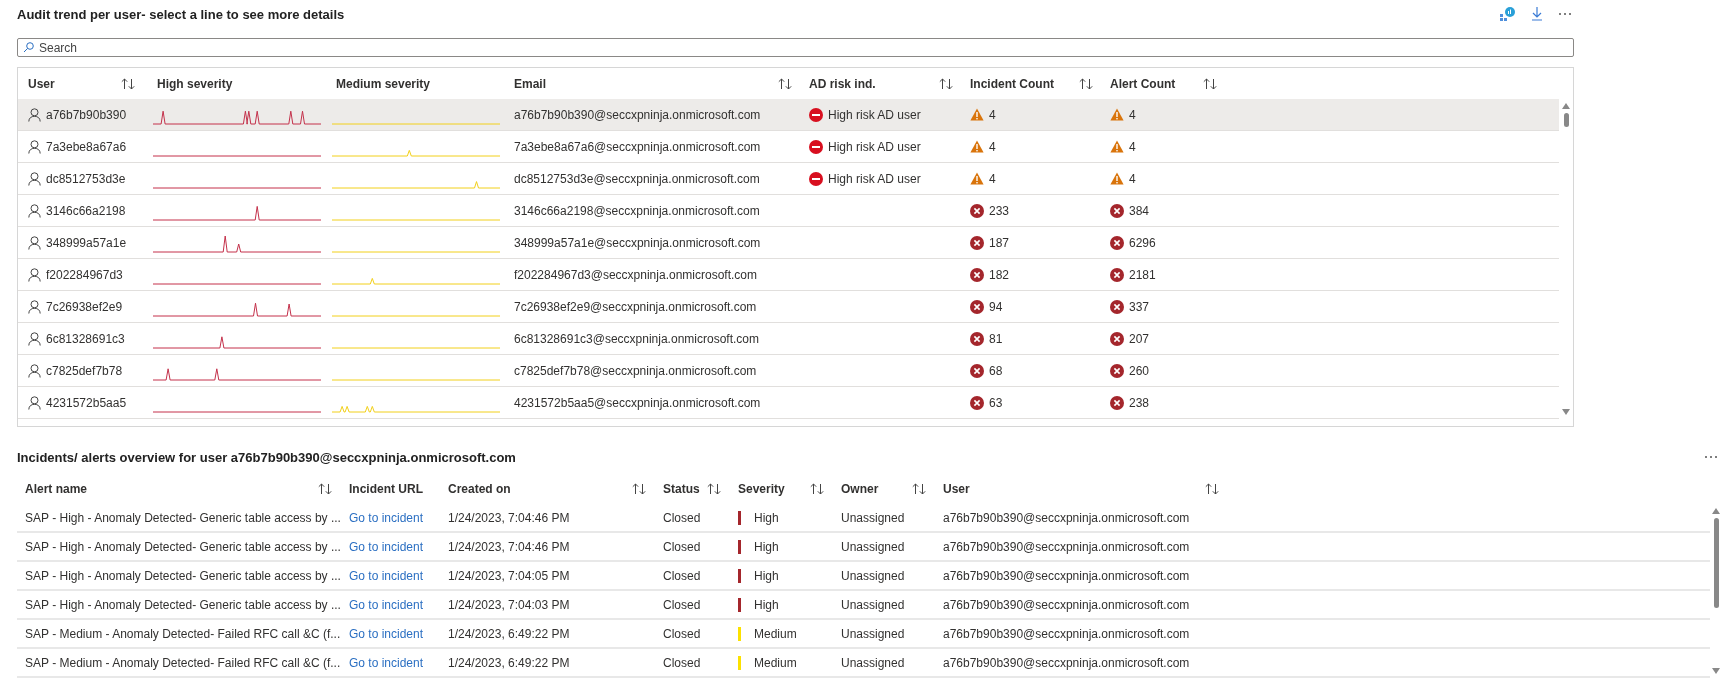 The width and height of the screenshot is (1728, 690). Describe the element at coordinates (999, 242) in the screenshot. I see `count-text: 187` at that location.